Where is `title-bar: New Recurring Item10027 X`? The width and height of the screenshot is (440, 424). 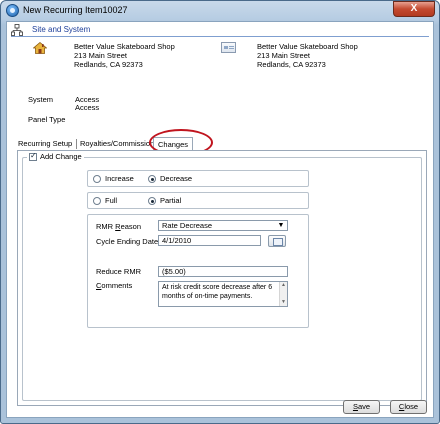 title-bar: New Recurring Item10027 X is located at coordinates (220, 11).